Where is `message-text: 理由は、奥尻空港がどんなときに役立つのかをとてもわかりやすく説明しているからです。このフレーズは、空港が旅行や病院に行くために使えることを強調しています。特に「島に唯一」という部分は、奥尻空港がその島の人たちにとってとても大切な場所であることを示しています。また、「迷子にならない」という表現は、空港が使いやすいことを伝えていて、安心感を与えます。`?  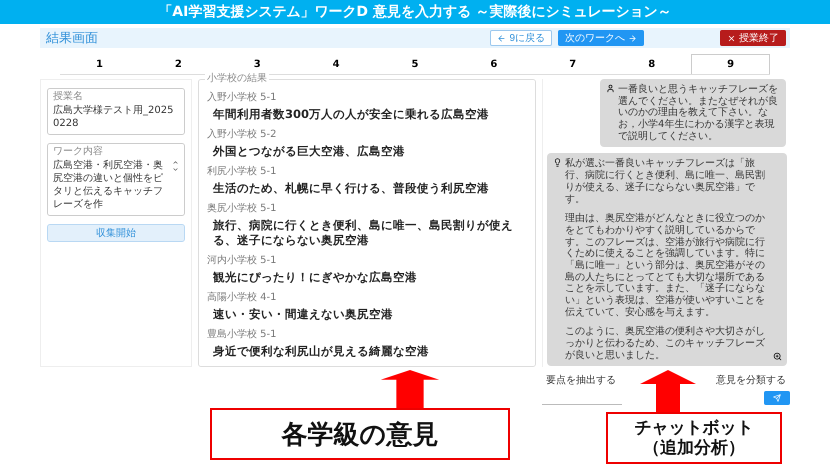
message-text: 理由は、奥尻空港がどんなときに役立つのかをとてもわかりやすく説明しているからです。このフレーズは、空港が旅行や病院に行くために使えることを強調しています。特に「島に唯一」という部分は、奥尻空港がその島の人たちにとってとても大切な場所であることを示しています。また、「迷子にならない」という表現は、空港が使いやすいことを伝えていて、安心感を与えます。 is located at coordinates (665, 265).